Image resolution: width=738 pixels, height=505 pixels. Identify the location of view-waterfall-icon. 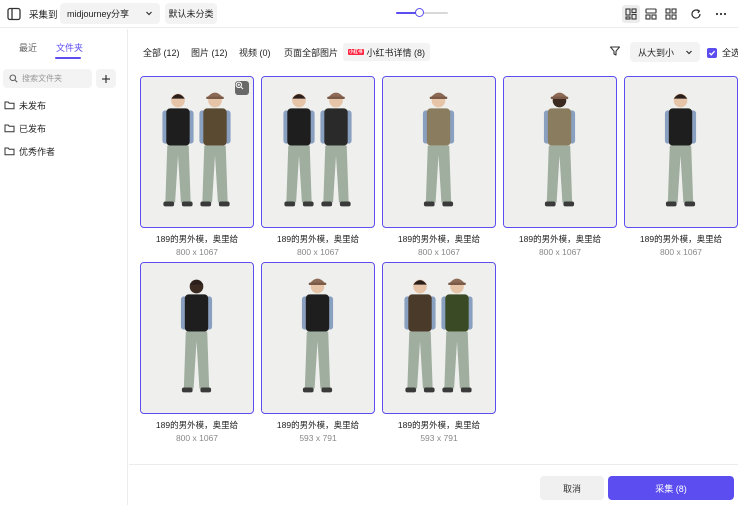
(631, 14).